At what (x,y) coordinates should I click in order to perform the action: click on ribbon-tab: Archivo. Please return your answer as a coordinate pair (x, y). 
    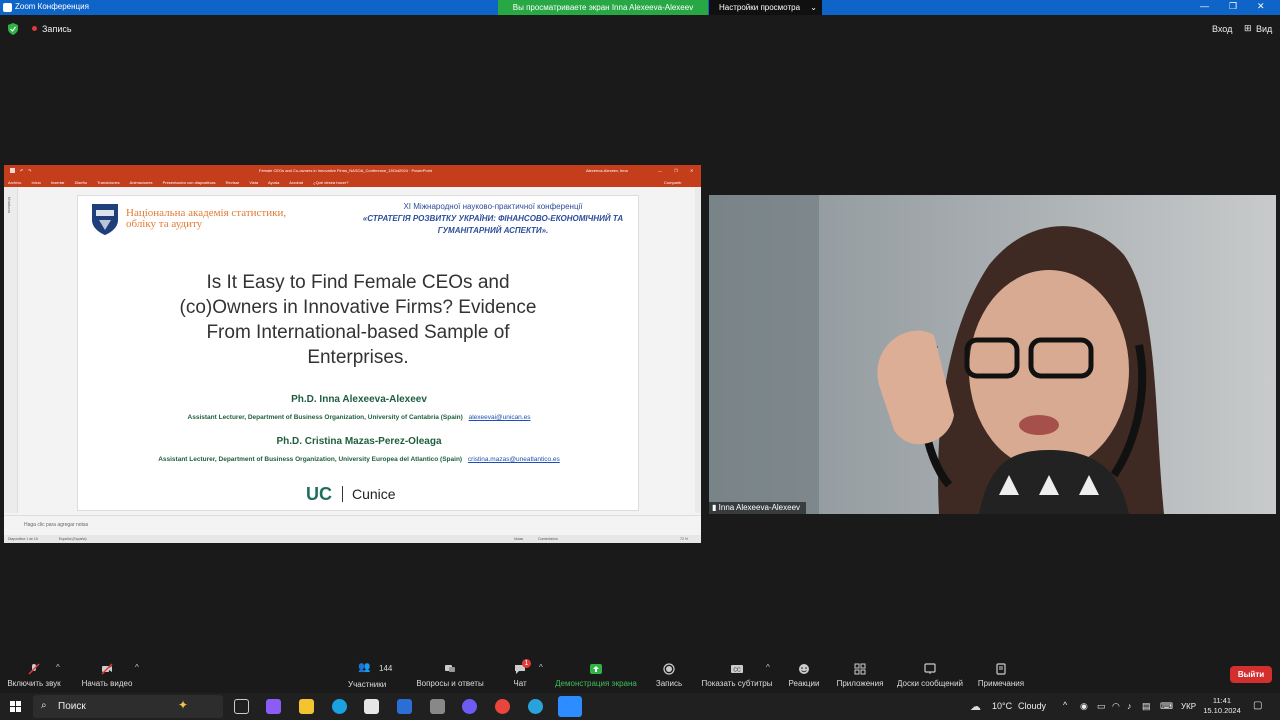
    Looking at the image, I should click on (14, 182).